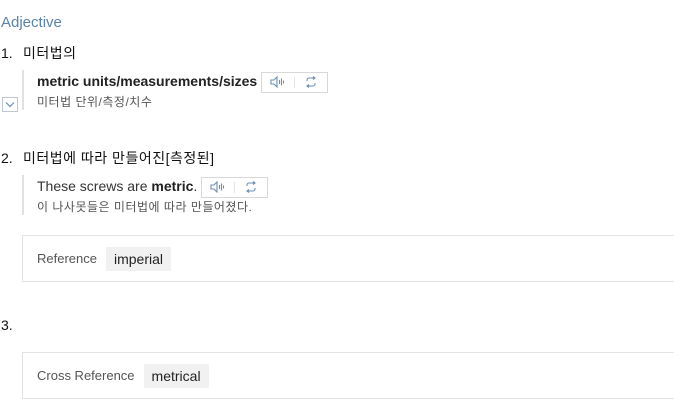 The width and height of the screenshot is (674, 400). I want to click on cross-reference-label: Cross Reference, so click(86, 375).